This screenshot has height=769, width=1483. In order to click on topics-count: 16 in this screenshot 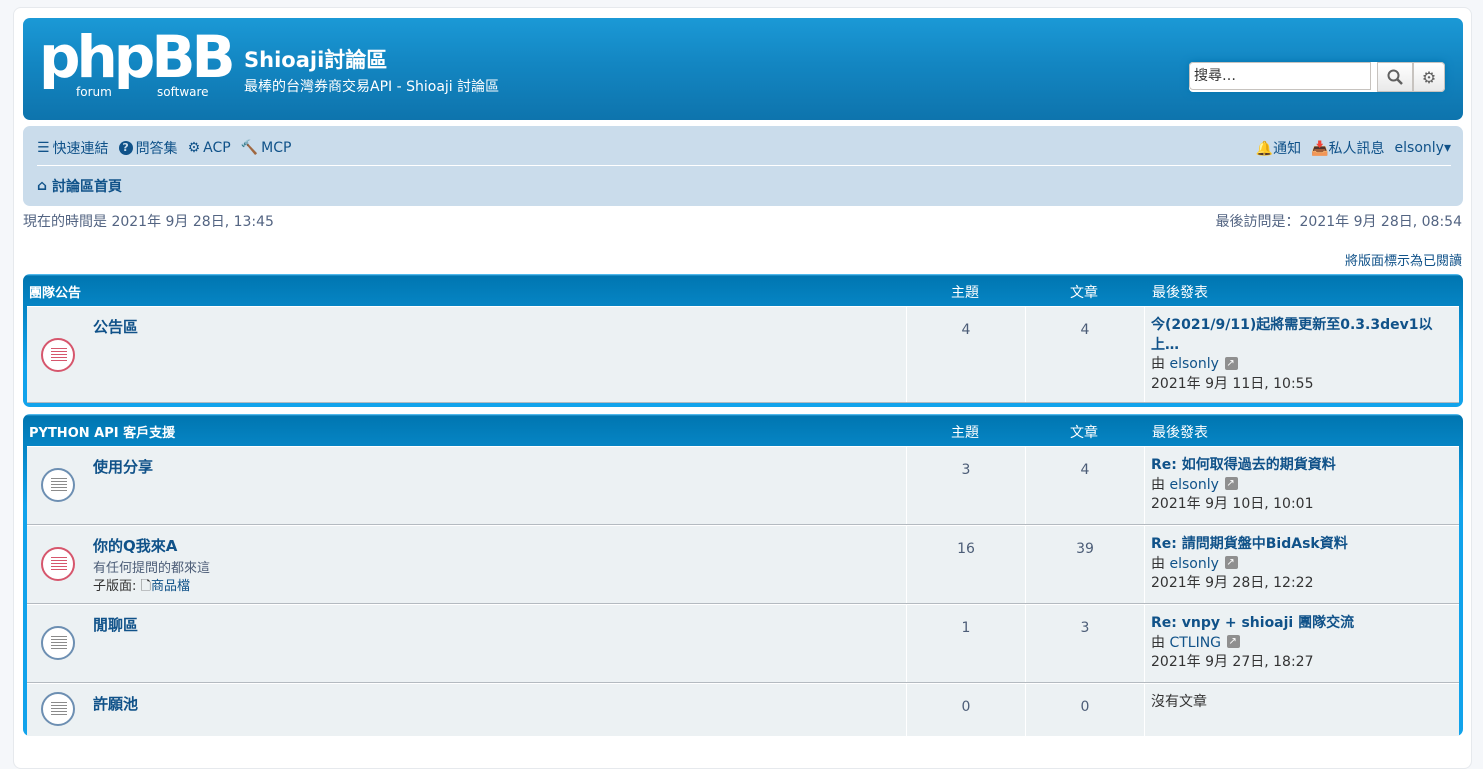, I will do `click(965, 564)`.